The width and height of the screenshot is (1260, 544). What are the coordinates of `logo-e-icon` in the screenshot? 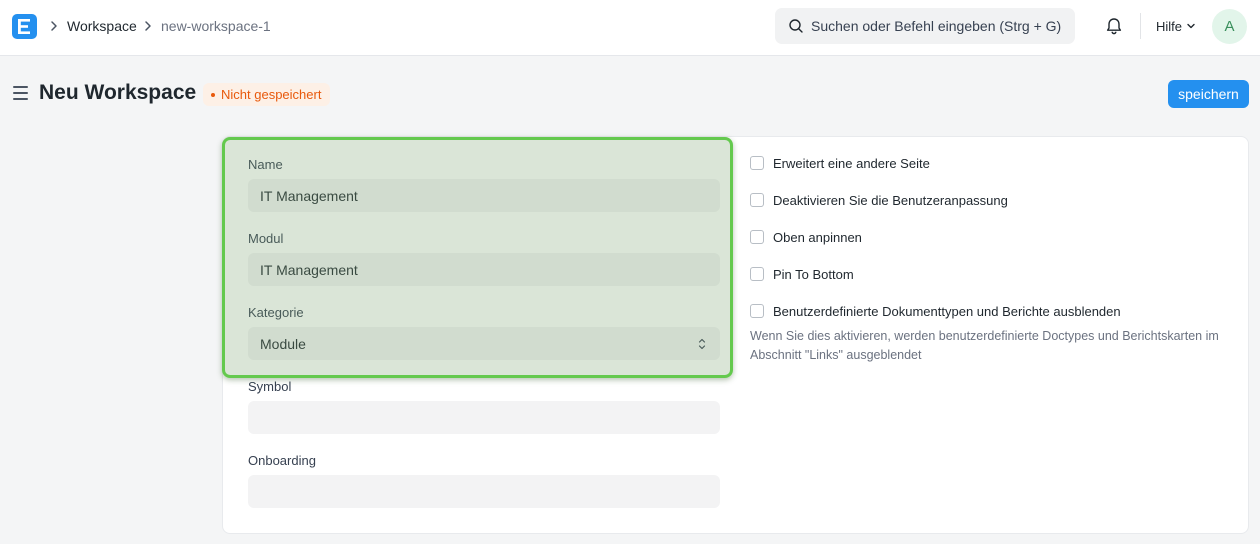 It's located at (24, 26).